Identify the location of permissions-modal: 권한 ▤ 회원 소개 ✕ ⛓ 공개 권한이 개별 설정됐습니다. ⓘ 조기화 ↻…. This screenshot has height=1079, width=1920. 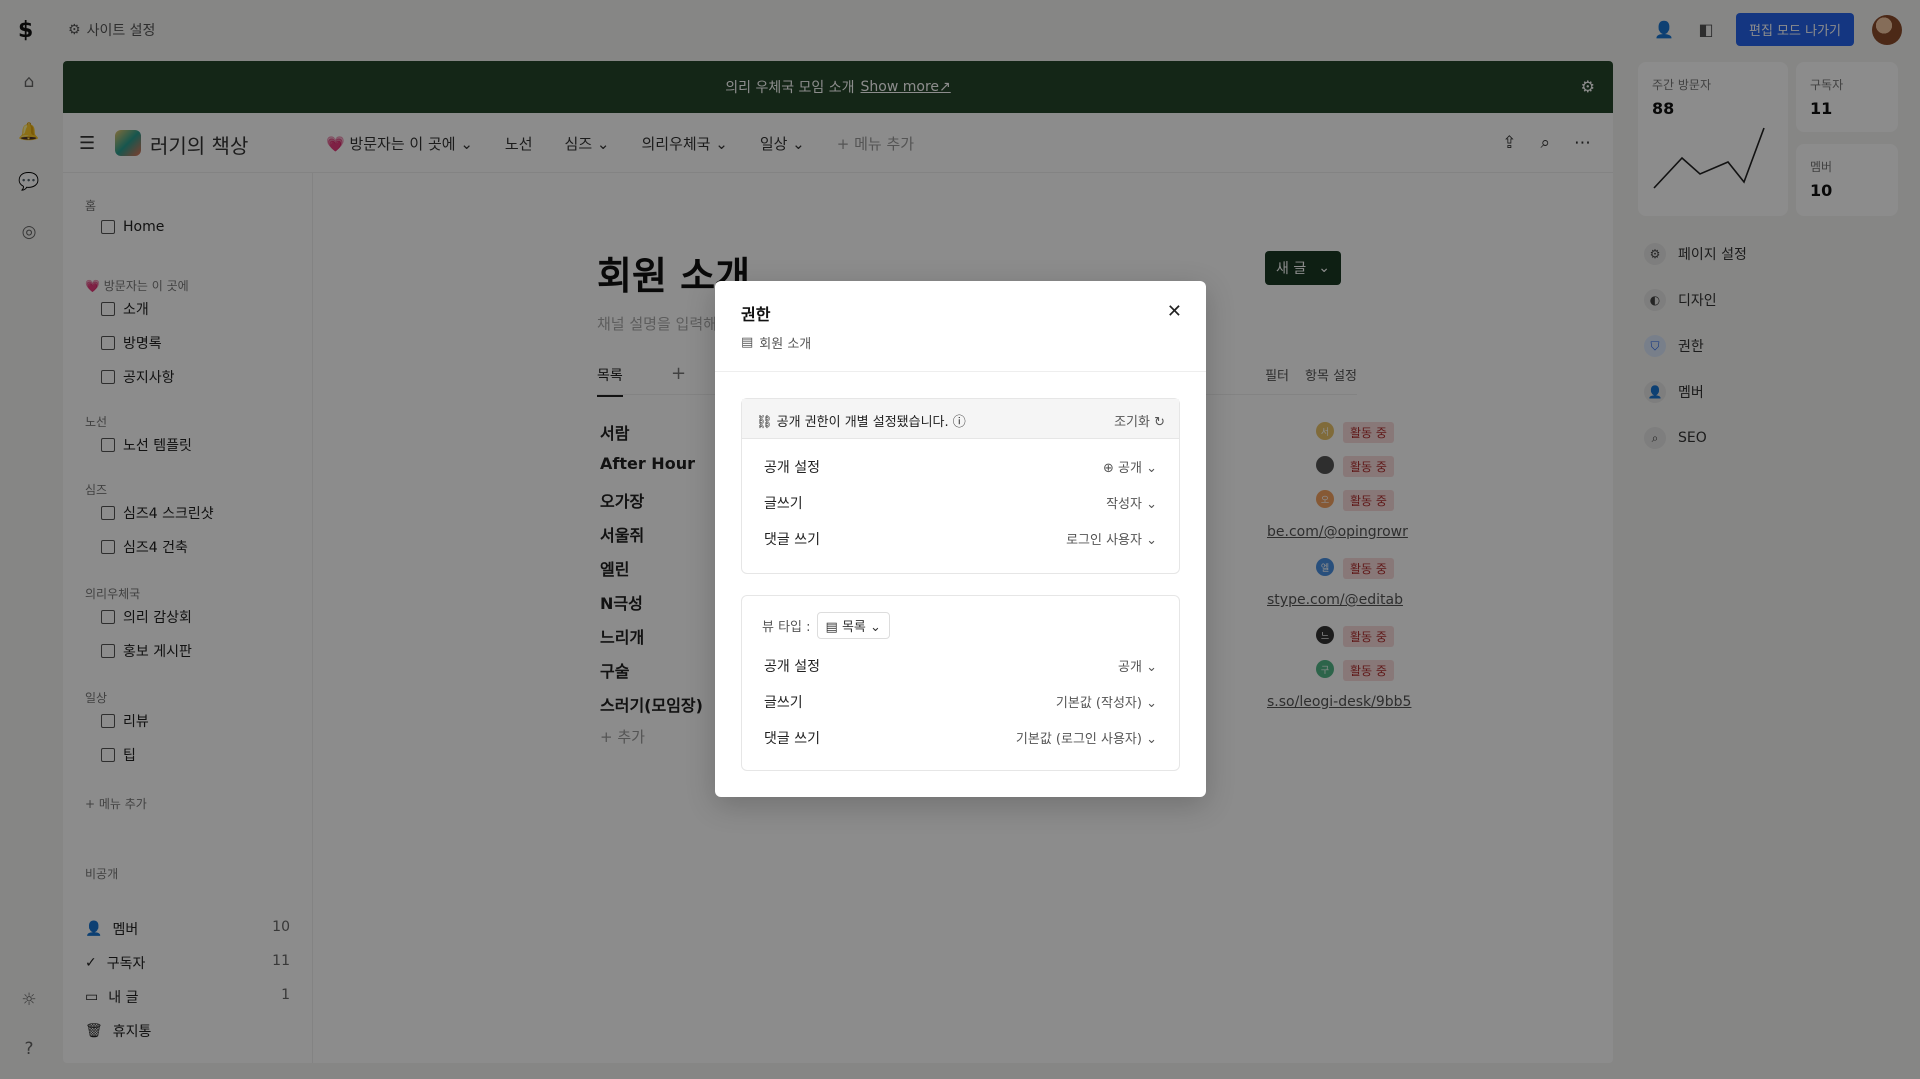
(960, 539).